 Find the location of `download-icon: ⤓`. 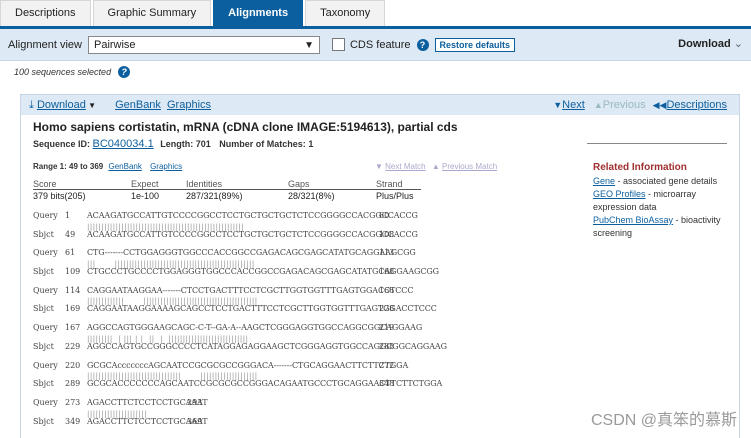

download-icon: ⤓ is located at coordinates (31, 105).